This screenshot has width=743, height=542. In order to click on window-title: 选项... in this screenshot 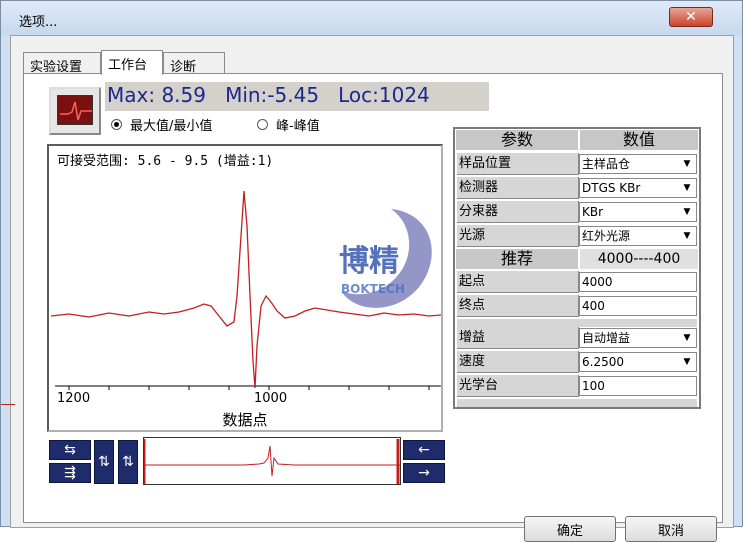, I will do `click(38, 22)`.